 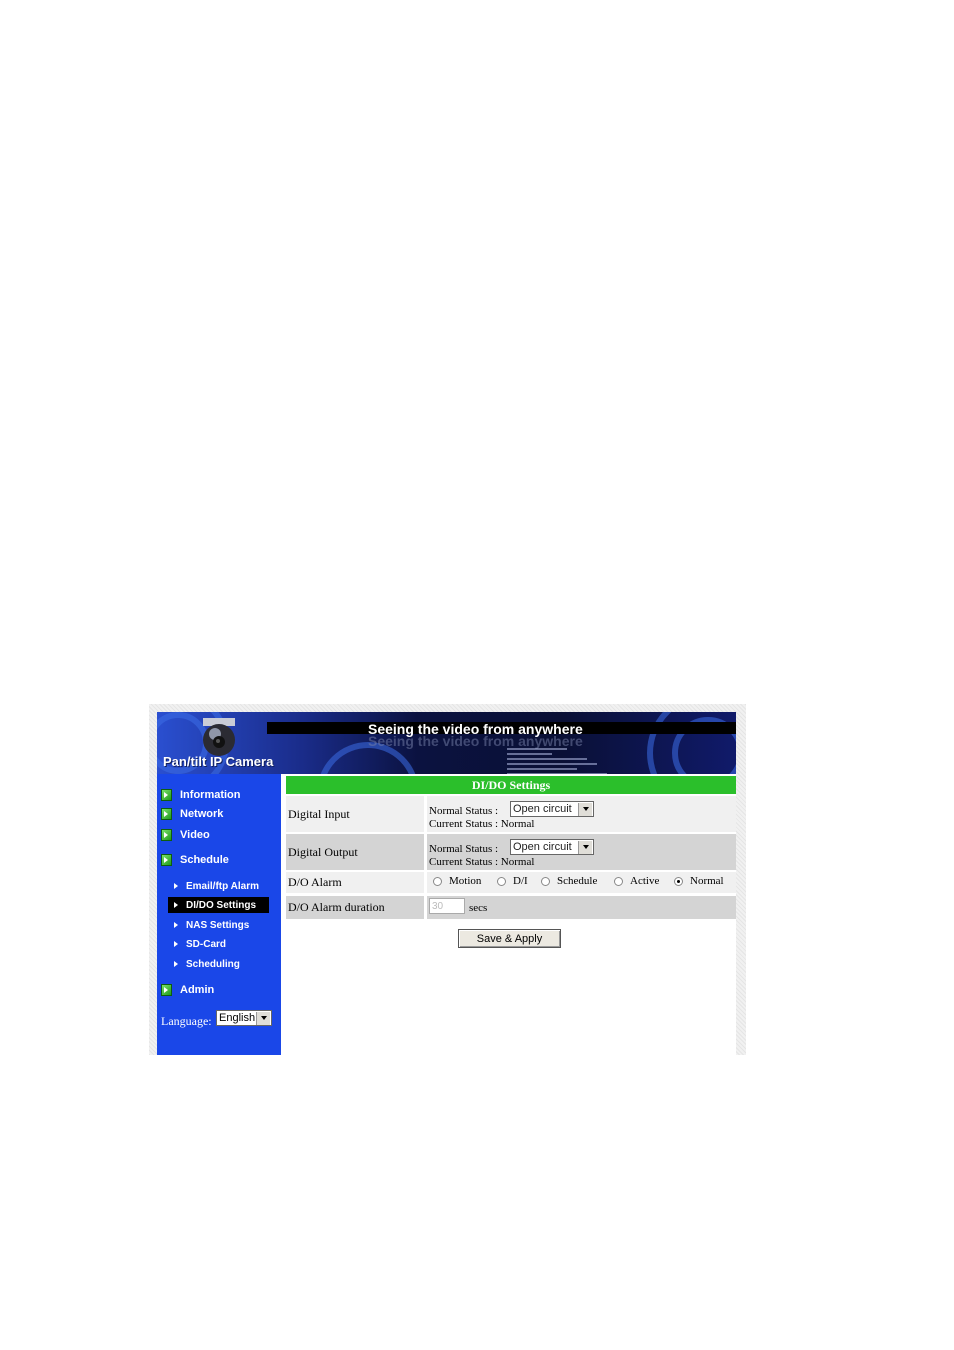 What do you see at coordinates (562, 761) in the screenshot?
I see `banner-fine-print` at bounding box center [562, 761].